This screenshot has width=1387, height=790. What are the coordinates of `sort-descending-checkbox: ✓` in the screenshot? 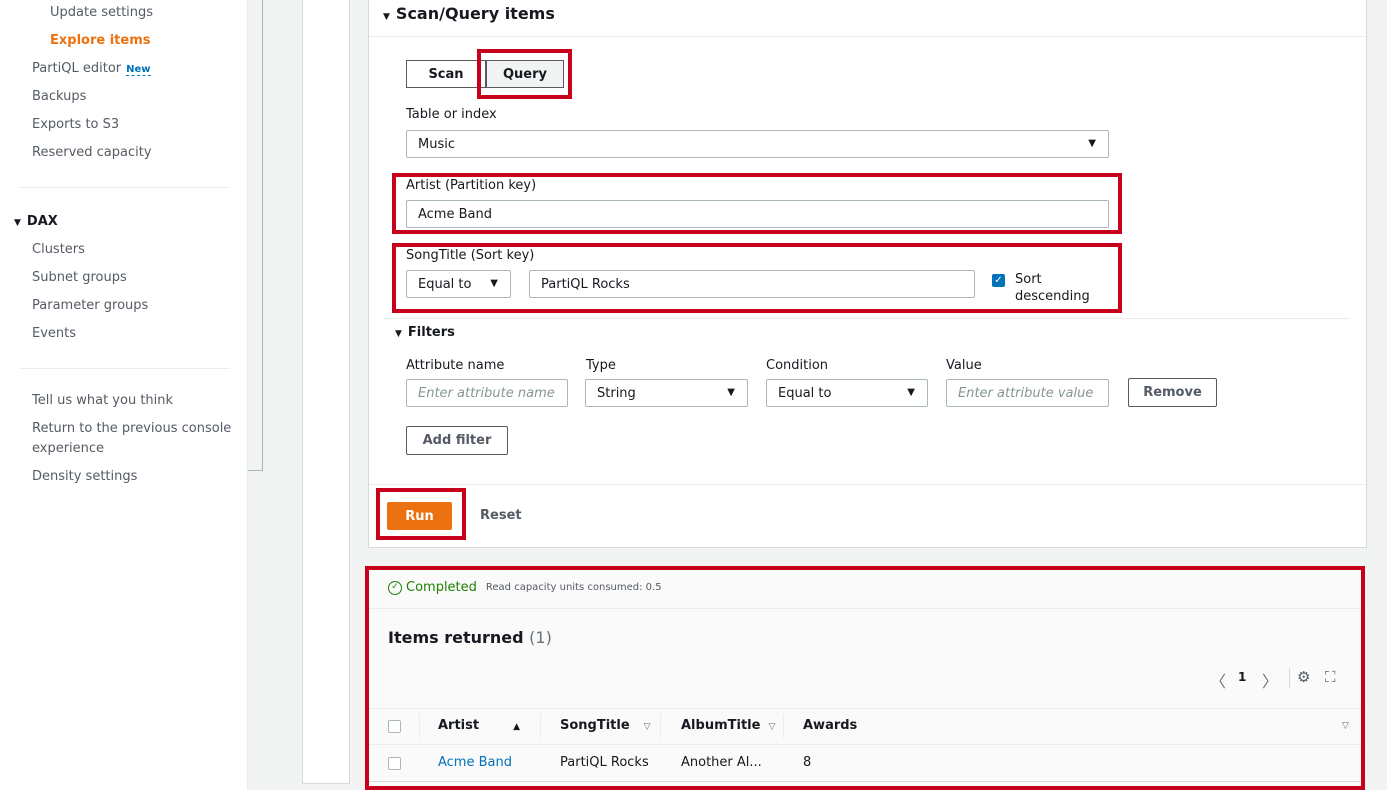 It's located at (998, 280).